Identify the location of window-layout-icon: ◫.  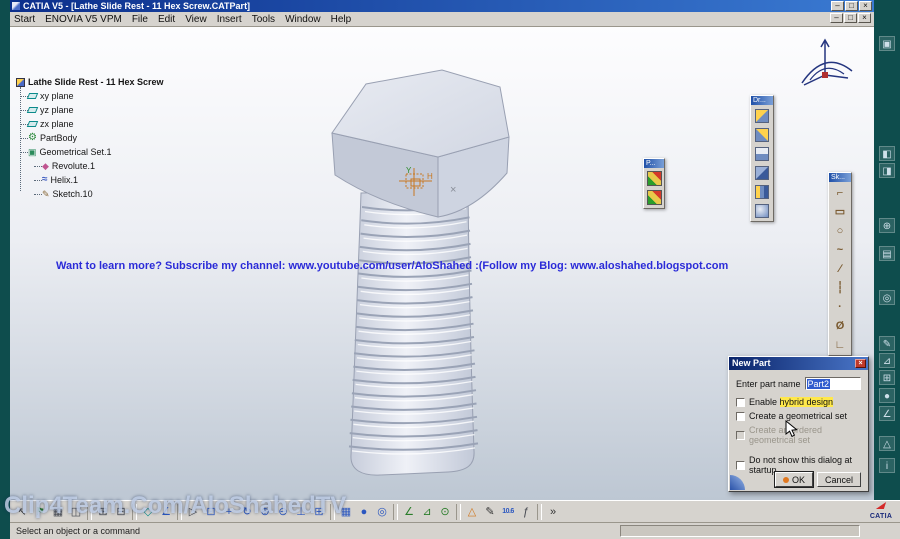
(76, 512).